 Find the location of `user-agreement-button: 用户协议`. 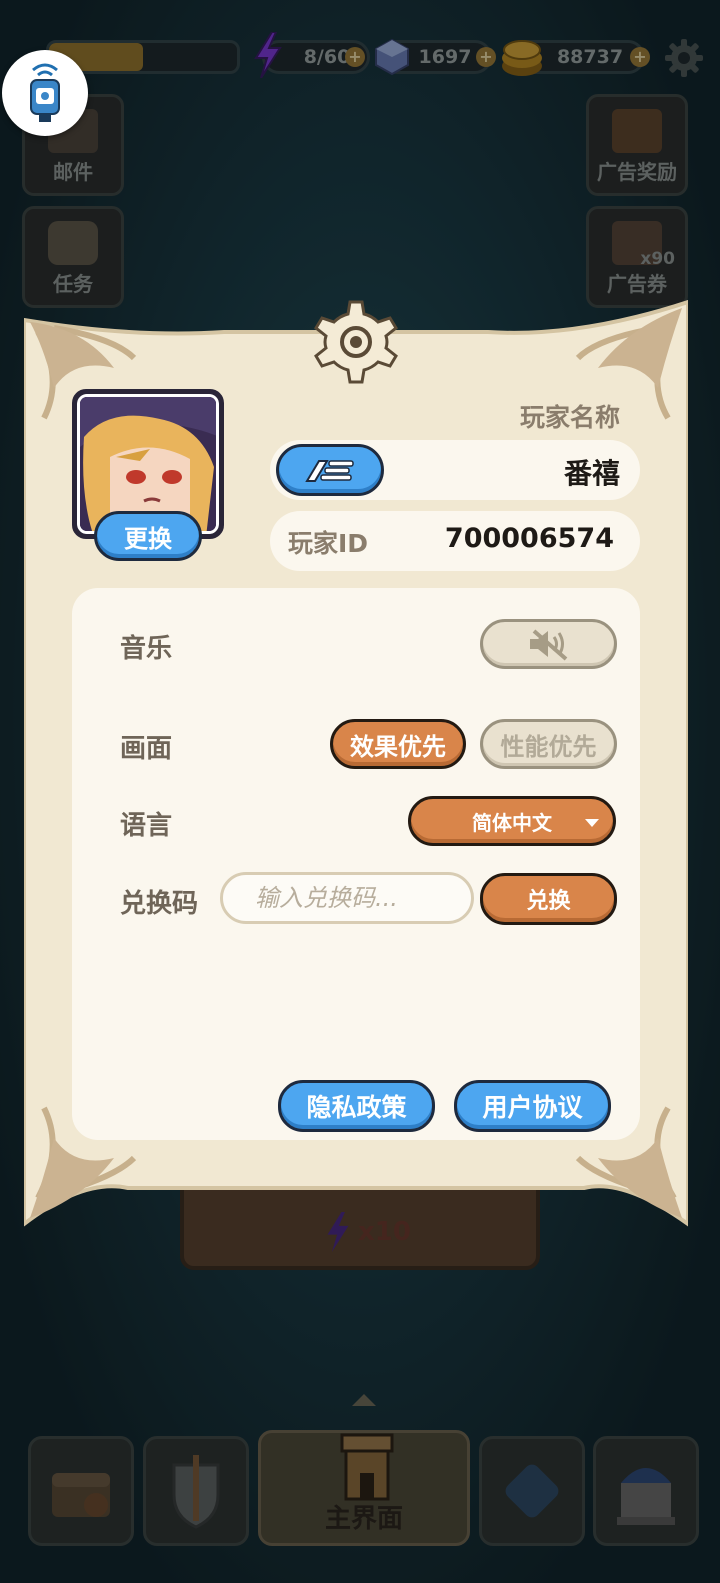

user-agreement-button: 用户协议 is located at coordinates (532, 1106).